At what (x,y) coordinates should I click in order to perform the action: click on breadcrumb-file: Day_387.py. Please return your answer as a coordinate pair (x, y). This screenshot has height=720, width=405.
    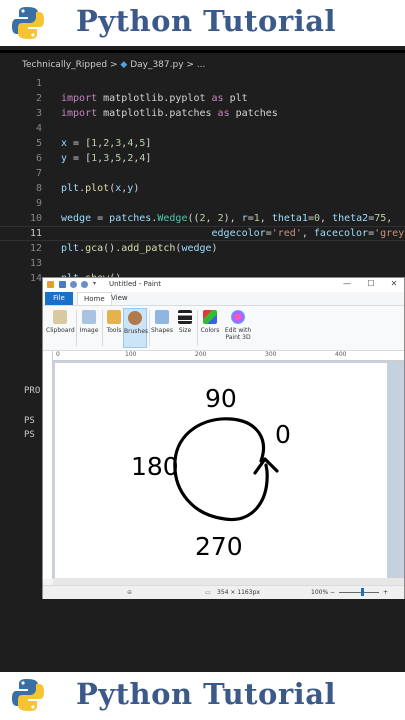
    Looking at the image, I should click on (156, 65).